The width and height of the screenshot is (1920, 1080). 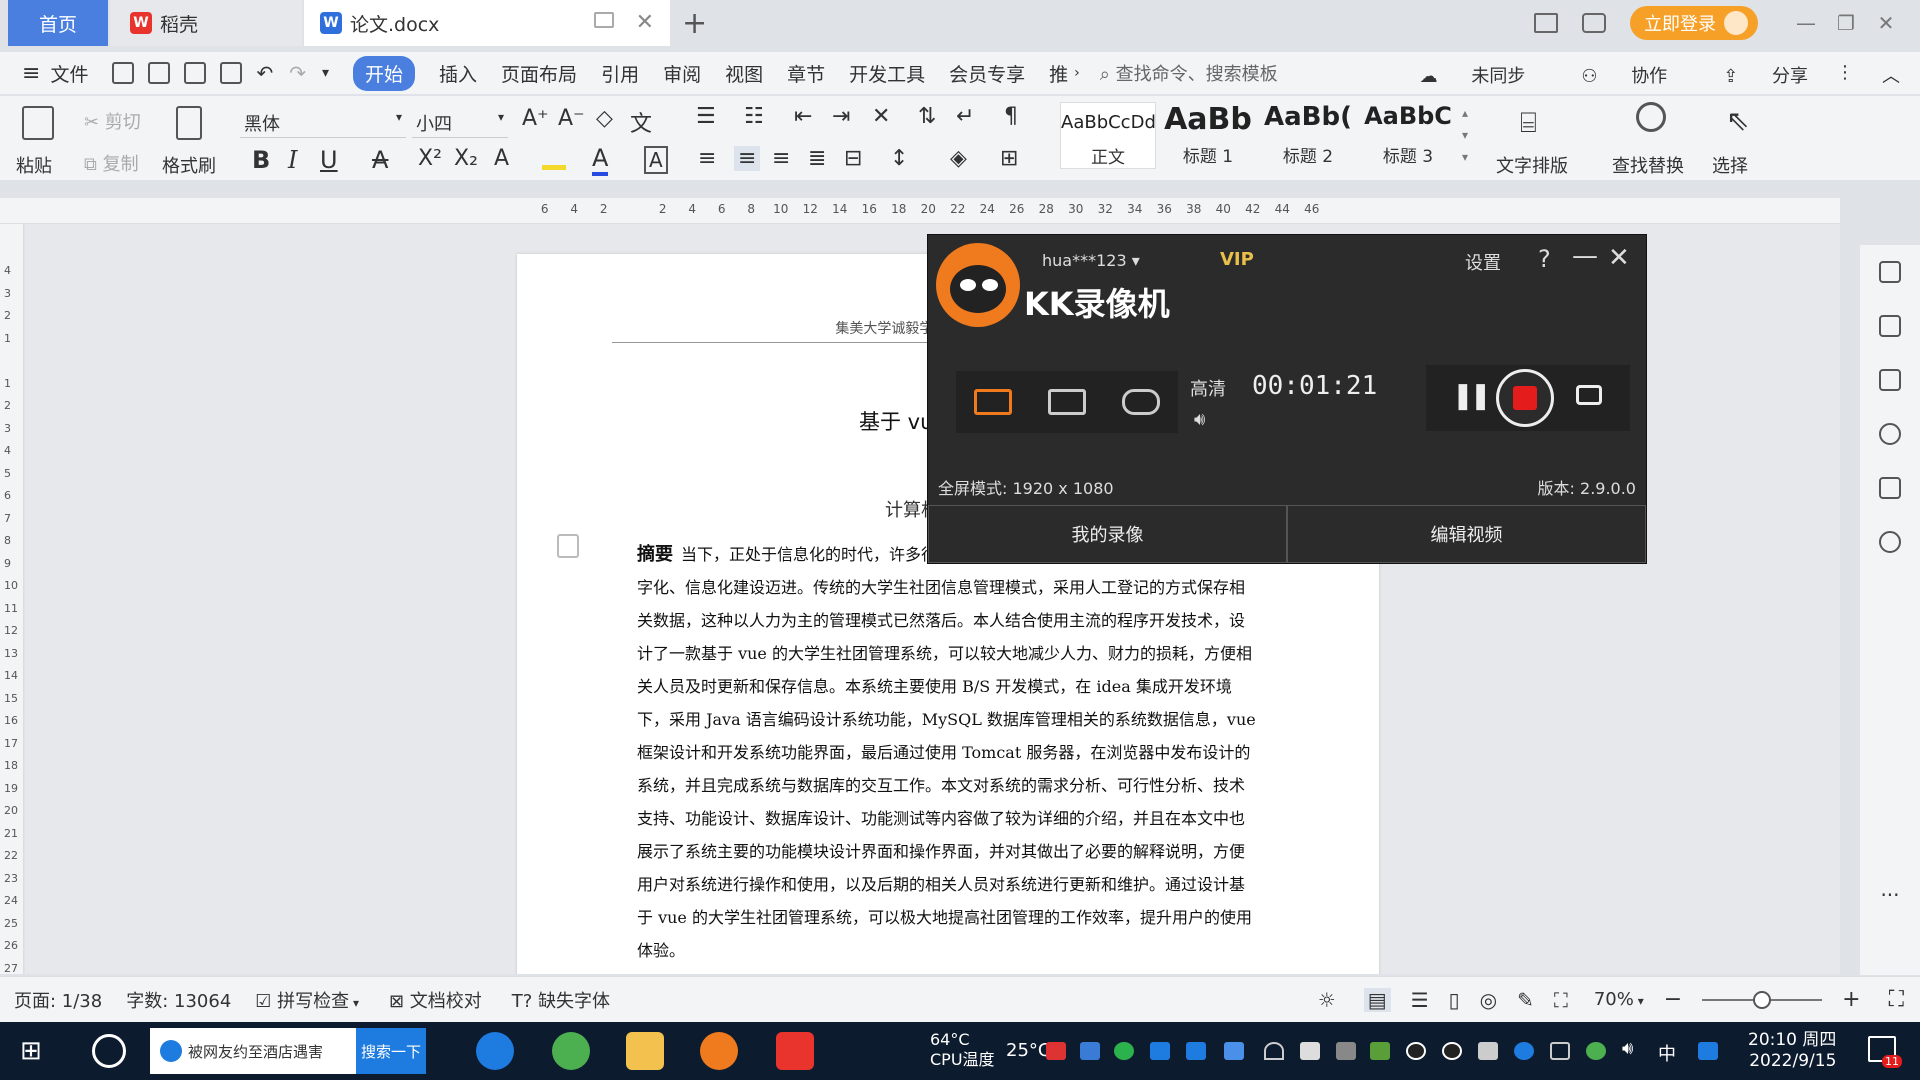 What do you see at coordinates (435, 1000) in the screenshot?
I see `doc-proofread-button: ⊠ 文档校对` at bounding box center [435, 1000].